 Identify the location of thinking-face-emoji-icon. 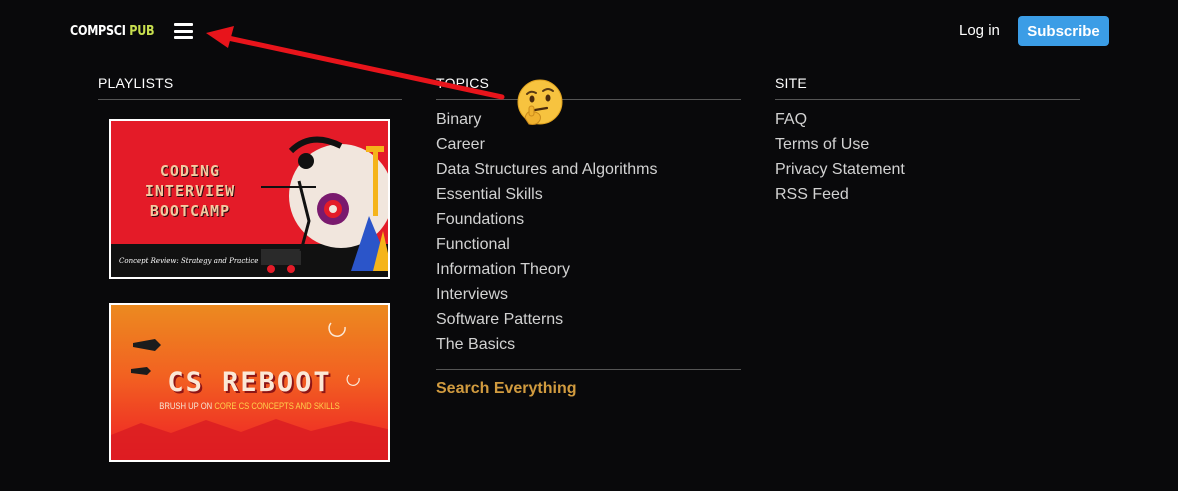
(540, 102).